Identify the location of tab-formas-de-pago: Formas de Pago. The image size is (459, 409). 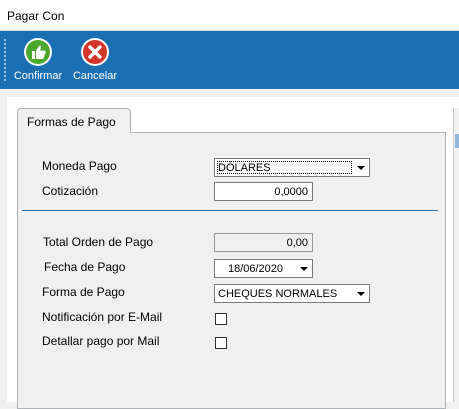
(74, 120).